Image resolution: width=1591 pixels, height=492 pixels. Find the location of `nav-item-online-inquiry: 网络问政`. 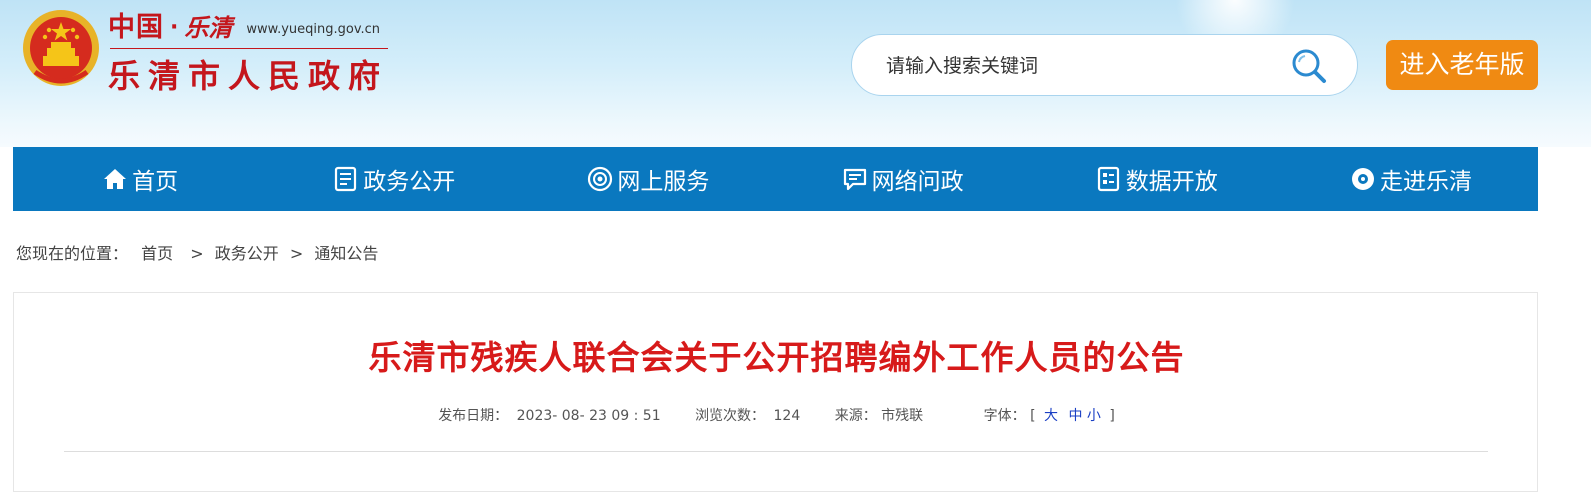

nav-item-online-inquiry: 网络问政 is located at coordinates (903, 179).